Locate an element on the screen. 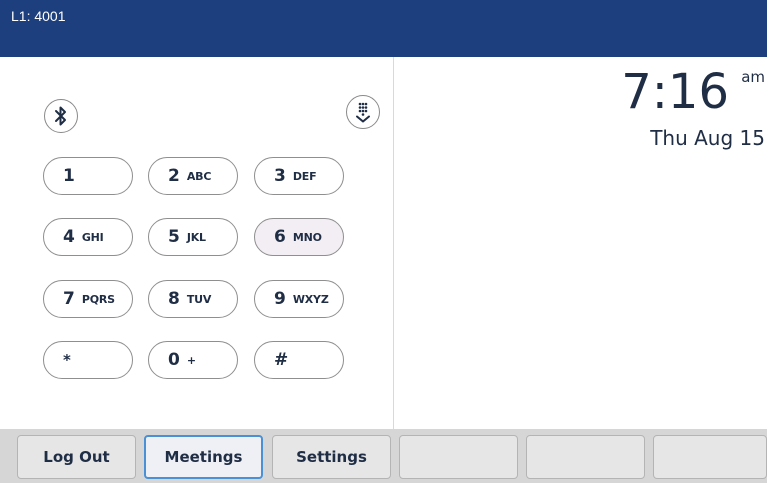 Image resolution: width=767 pixels, height=483 pixels. panel-divider is located at coordinates (393, 243).